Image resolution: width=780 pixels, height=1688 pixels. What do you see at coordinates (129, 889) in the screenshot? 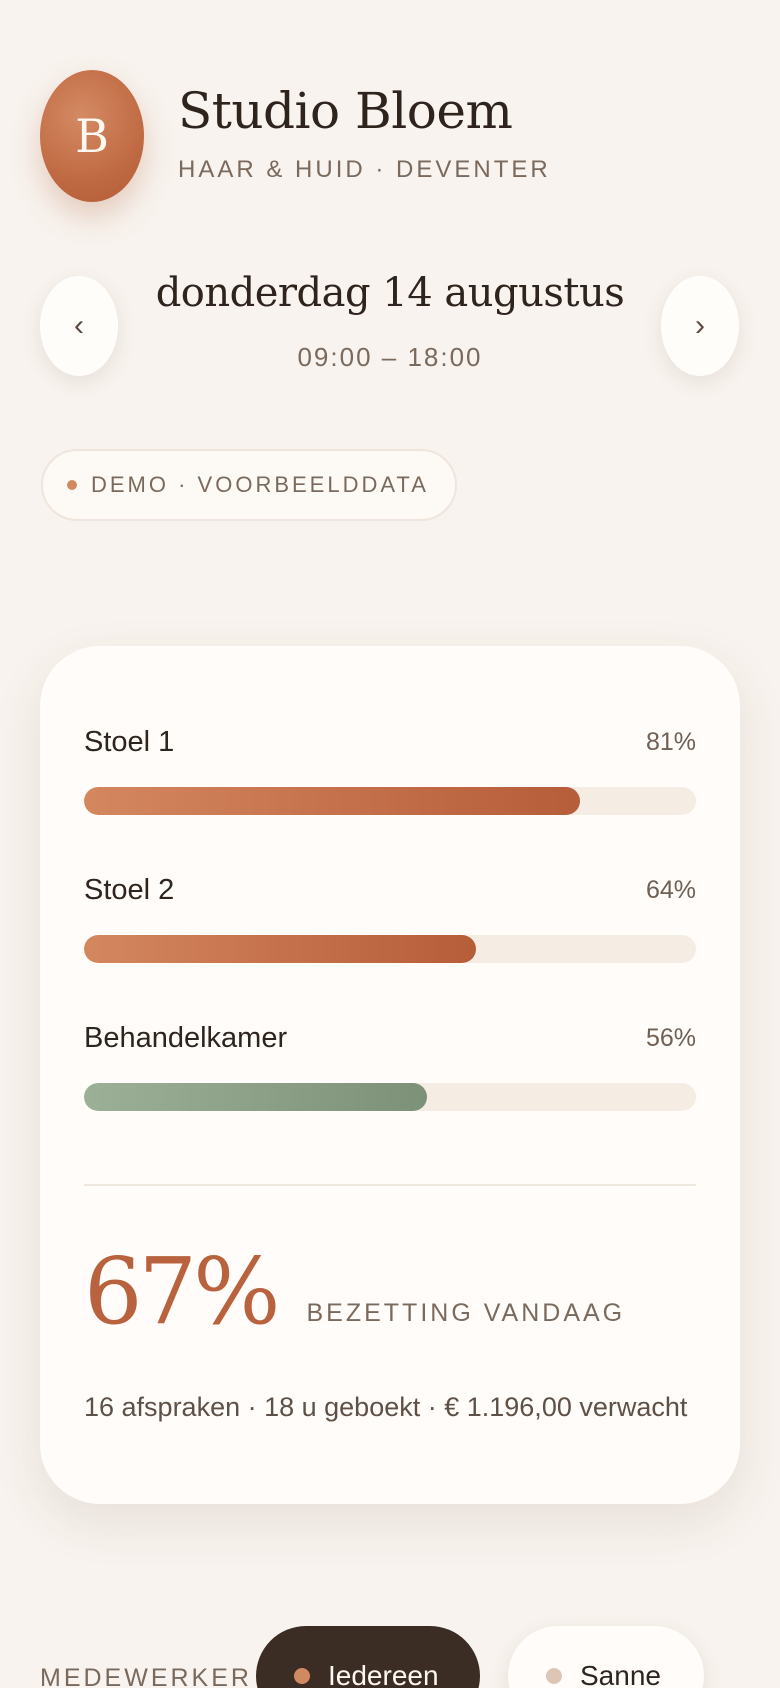
I see `resource-name: Stoel 2` at bounding box center [129, 889].